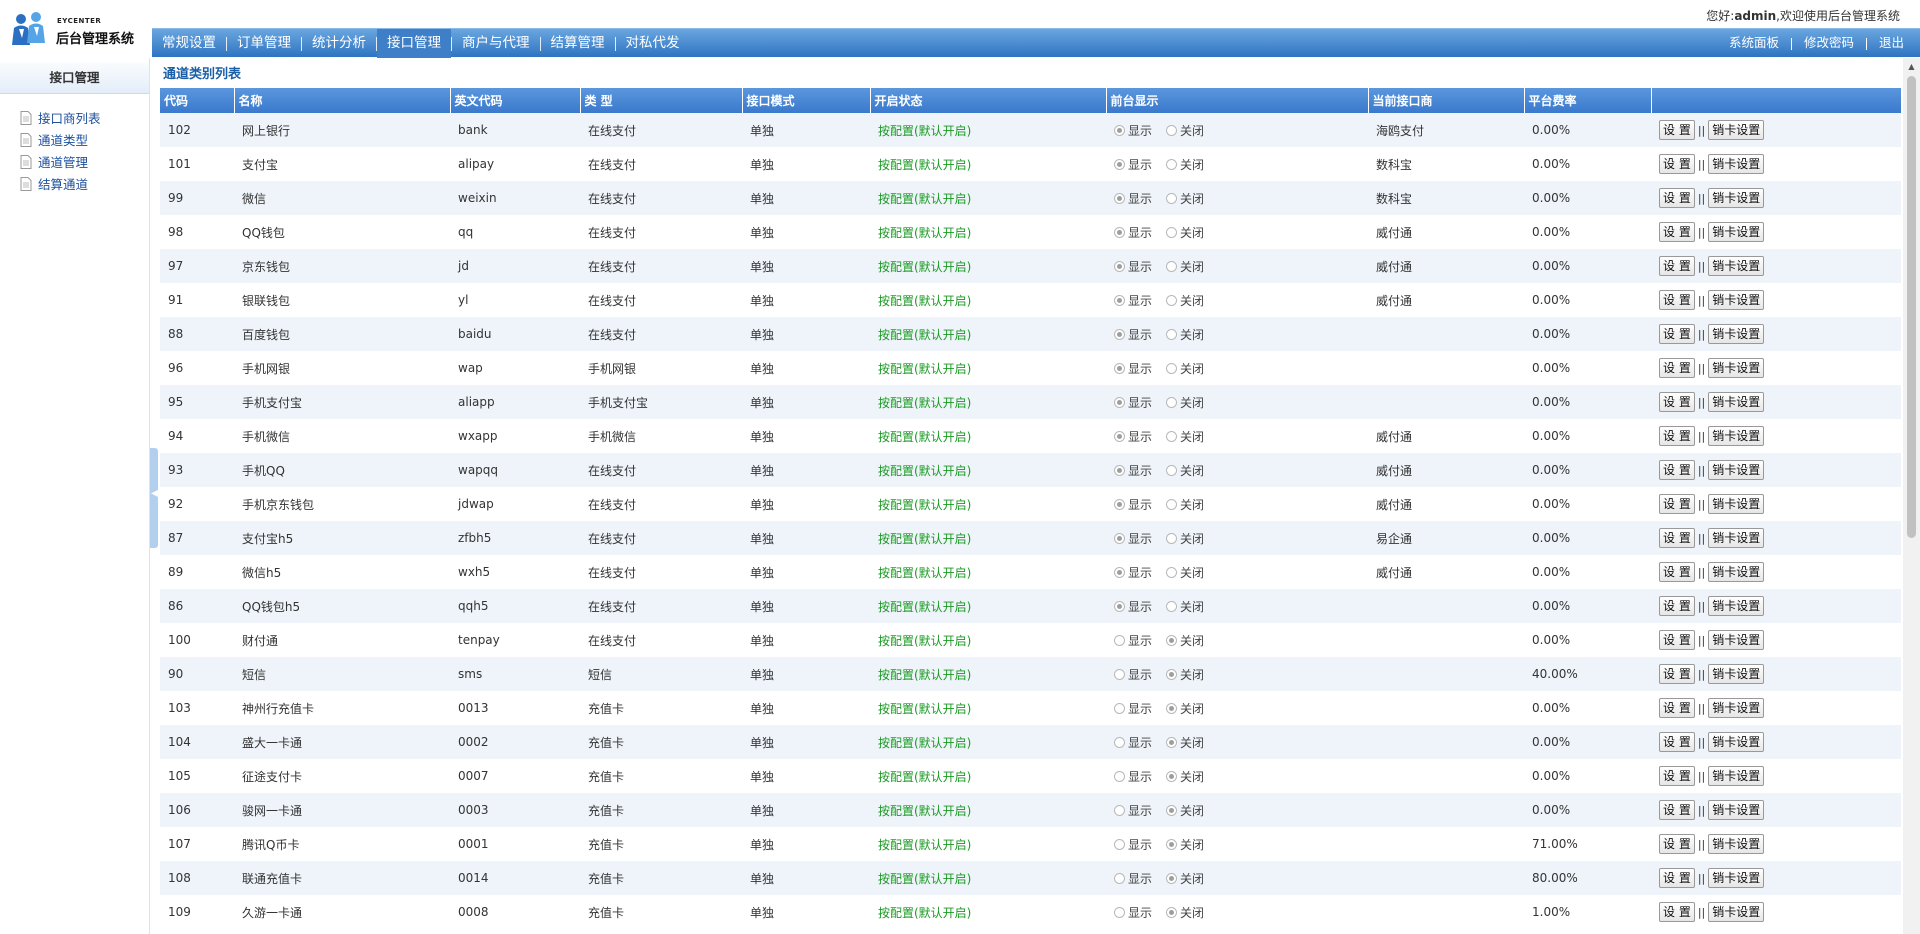 This screenshot has width=1920, height=934. I want to click on nav-item-settlement: 结算管理, so click(578, 43).